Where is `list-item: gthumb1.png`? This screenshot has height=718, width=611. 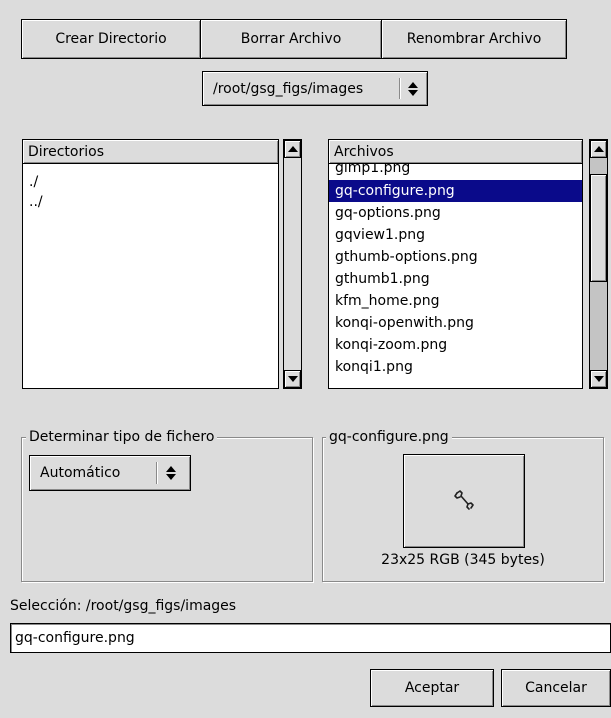
list-item: gthumb1.png is located at coordinates (455, 279).